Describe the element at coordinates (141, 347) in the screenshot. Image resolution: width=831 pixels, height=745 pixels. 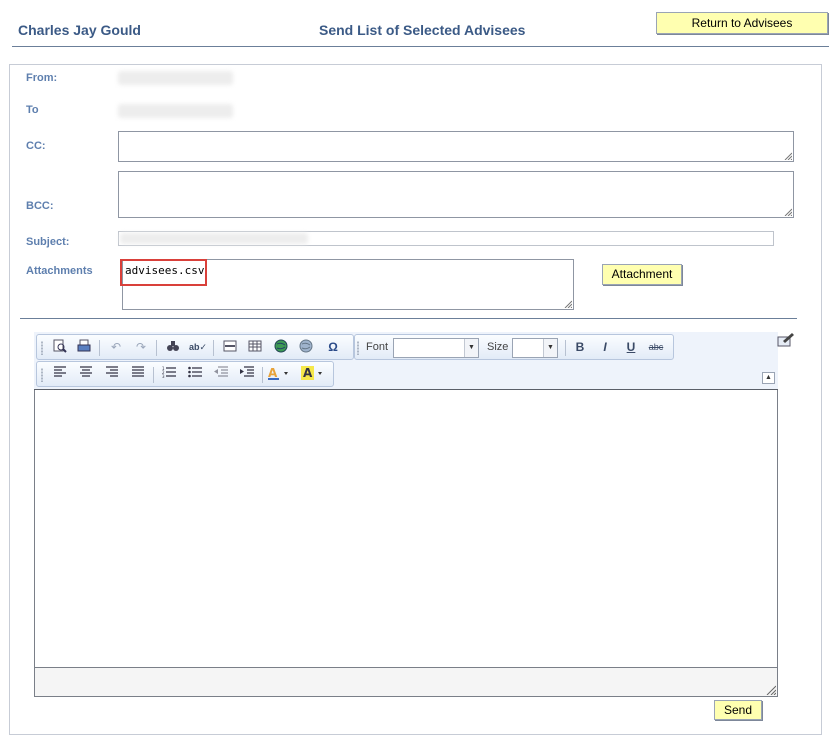
I see `redo-icon: ↷` at that location.